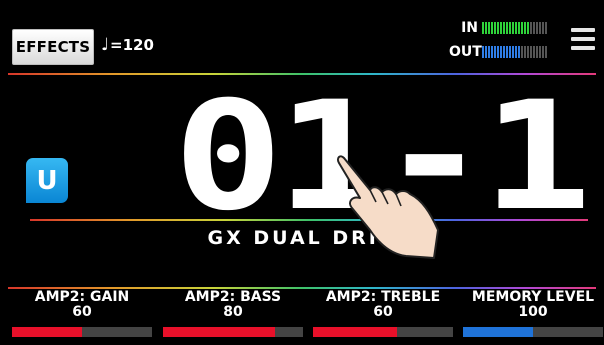 This screenshot has height=345, width=604. I want to click on input-level-meter, so click(514, 28).